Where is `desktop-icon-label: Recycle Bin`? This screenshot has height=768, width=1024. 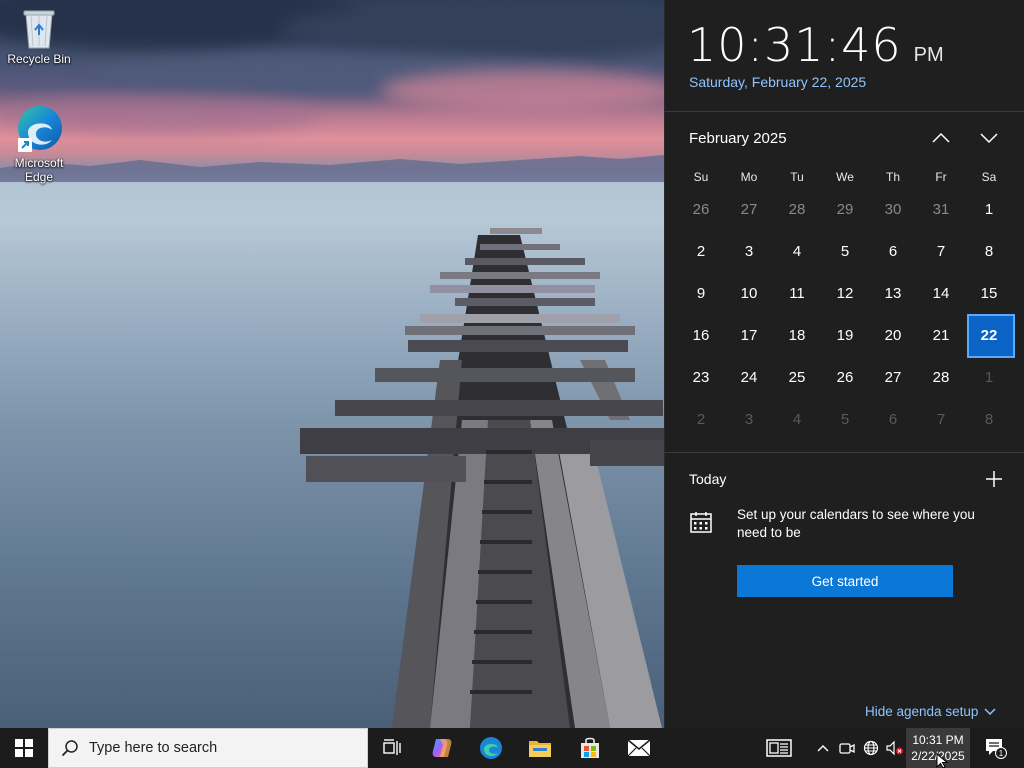 desktop-icon-label: Recycle Bin is located at coordinates (39, 59).